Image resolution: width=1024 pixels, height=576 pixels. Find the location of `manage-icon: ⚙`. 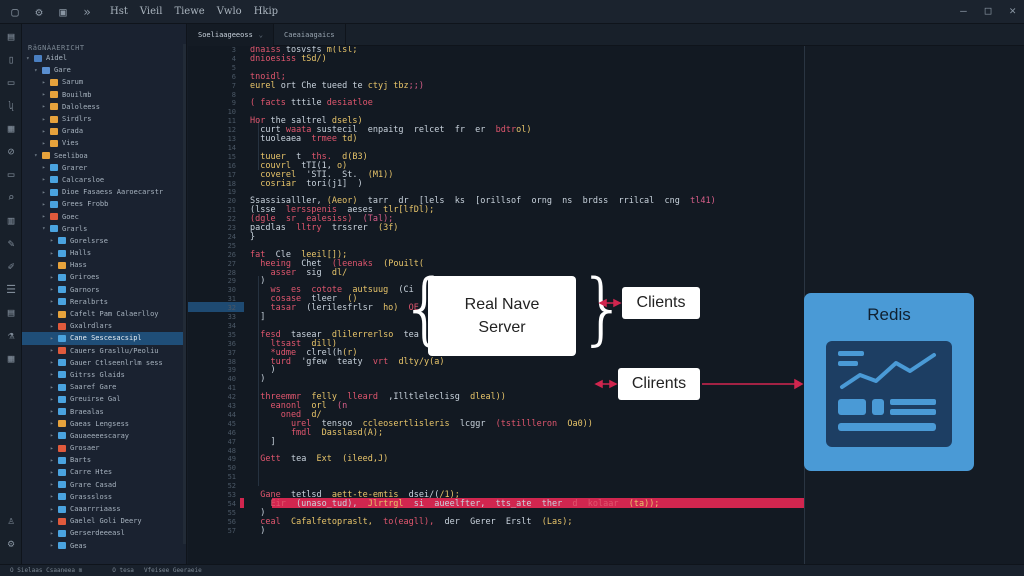

manage-icon: ⚙ is located at coordinates (11, 543).